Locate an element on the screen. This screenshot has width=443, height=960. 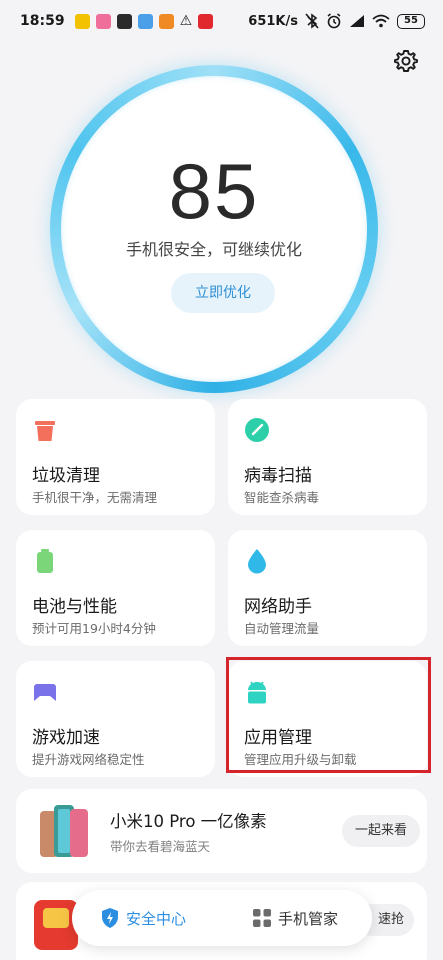
security-score: 85 is located at coordinates (214, 191).